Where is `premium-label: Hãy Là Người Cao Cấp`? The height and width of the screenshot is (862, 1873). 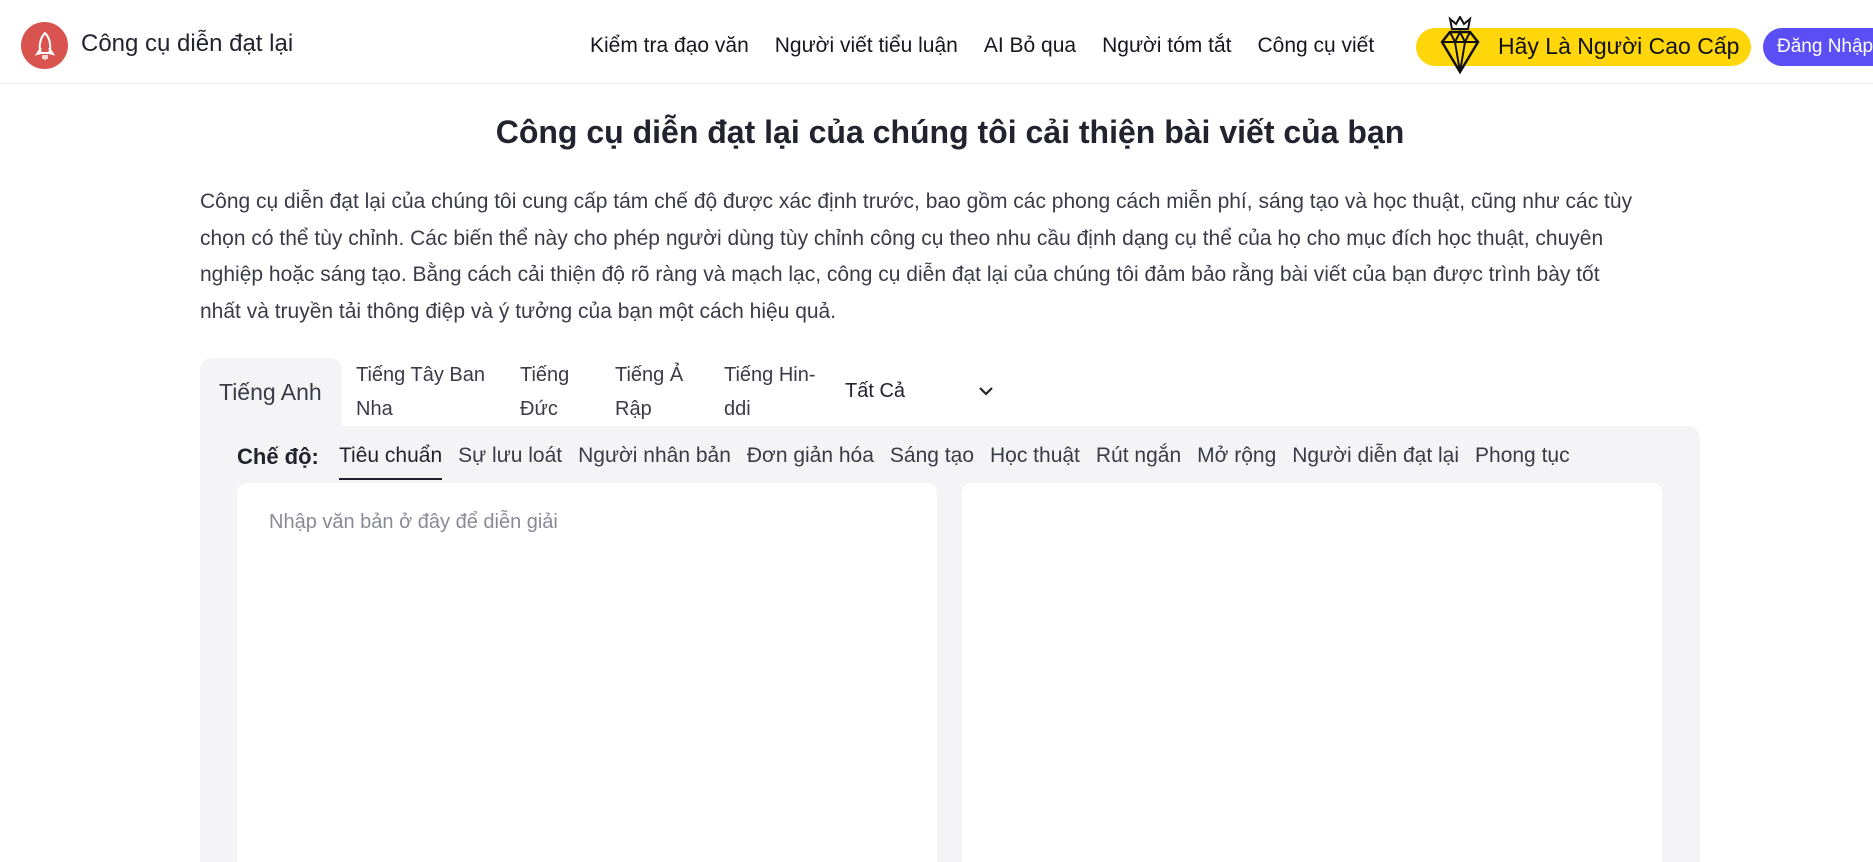 premium-label: Hãy Là Người Cao Cấp is located at coordinates (1619, 46).